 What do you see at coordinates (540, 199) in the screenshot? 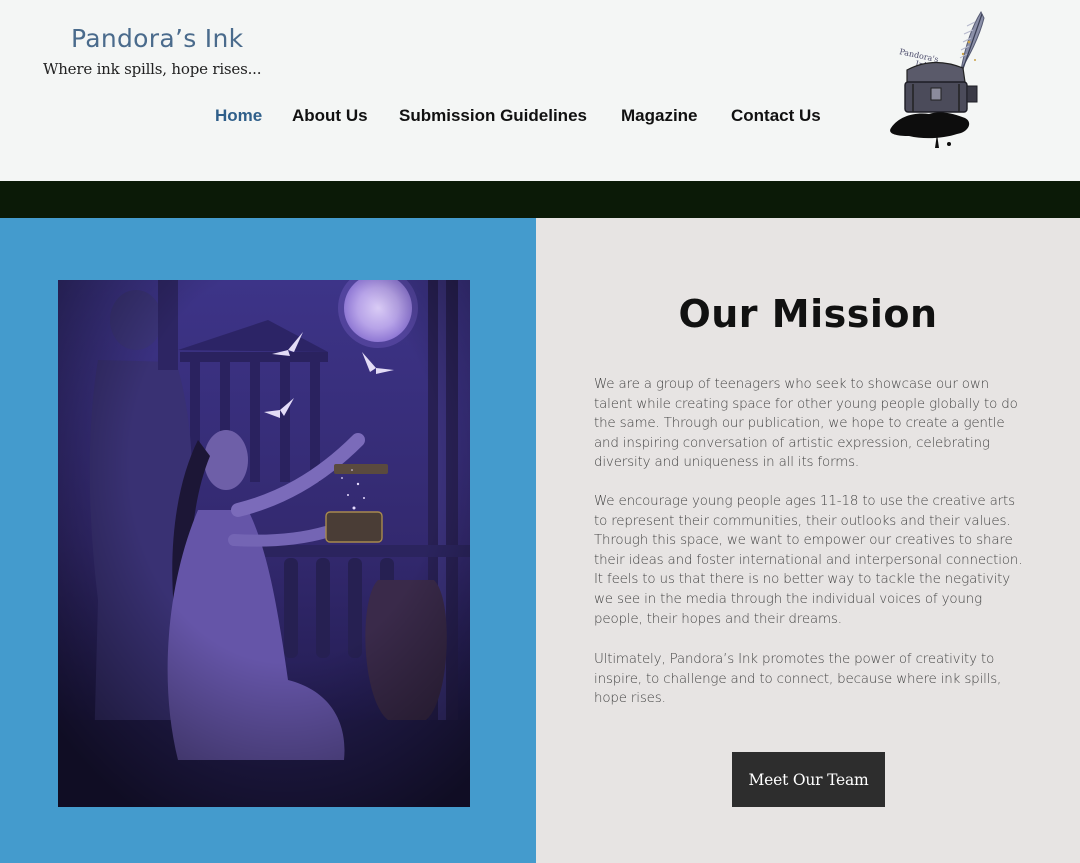
I see `header-divider-band` at bounding box center [540, 199].